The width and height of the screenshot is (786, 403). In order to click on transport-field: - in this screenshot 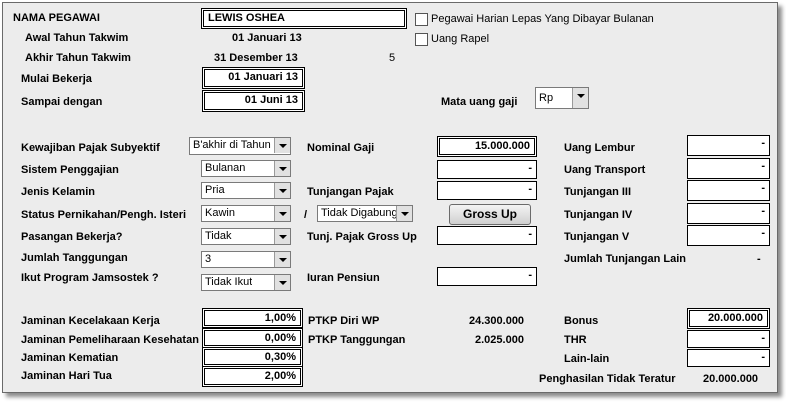, I will do `click(728, 168)`.